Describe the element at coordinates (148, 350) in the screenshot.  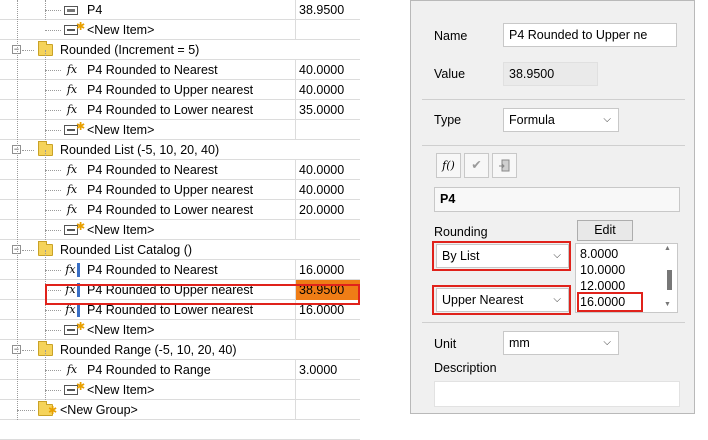
I see `tree-row-label: Rounded Range (-5, 10, 20, 40)` at that location.